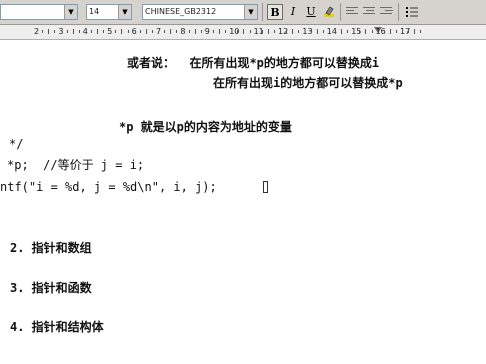  Describe the element at coordinates (205, 127) in the screenshot. I see `doc-line-3: *p 就是以p的内容为地址的变量` at that location.